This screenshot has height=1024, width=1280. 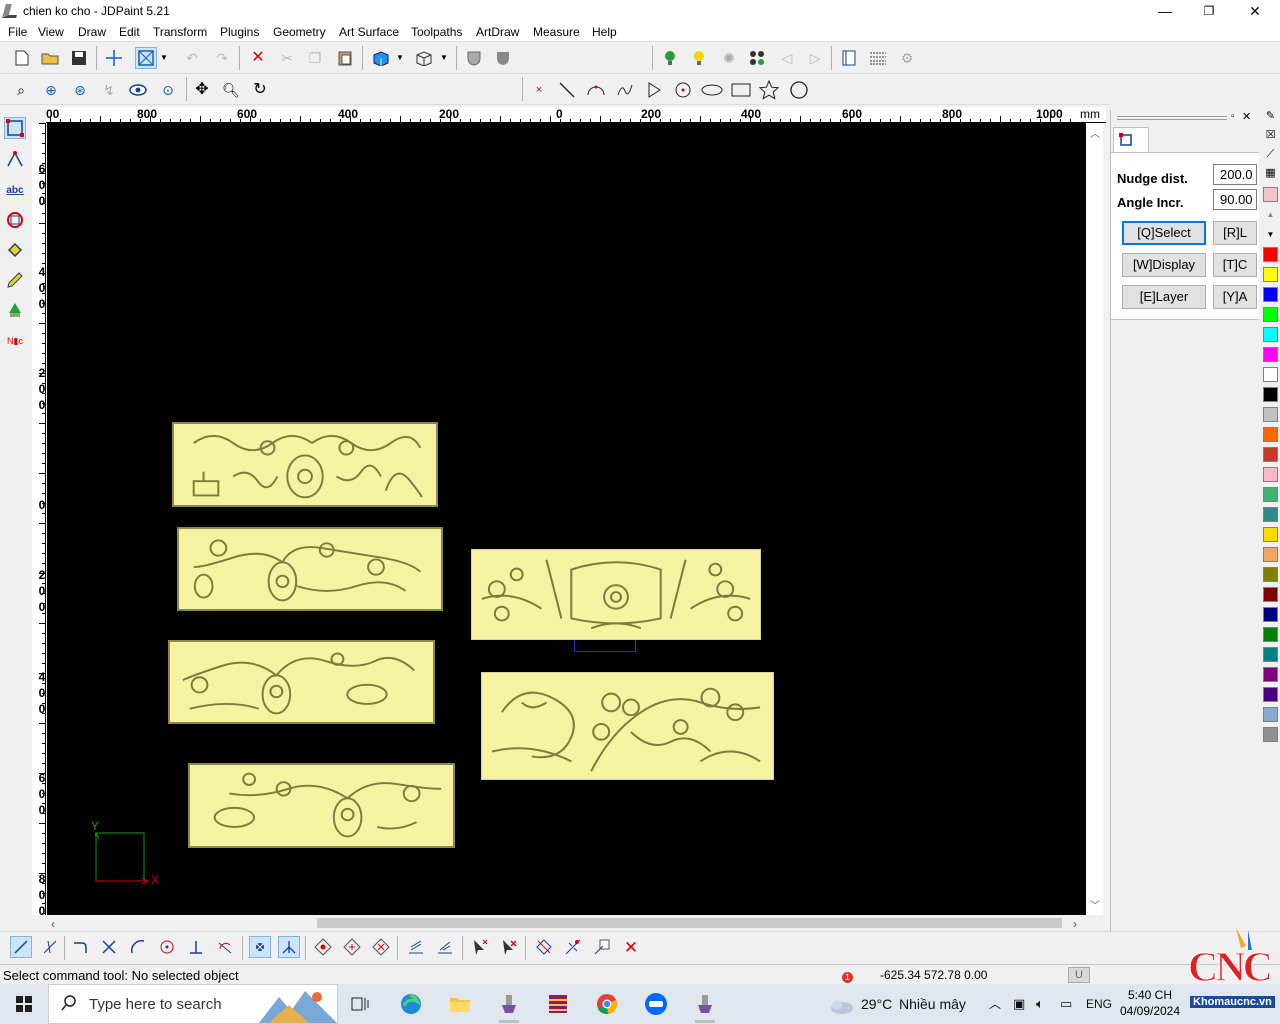 I want to click on color-swatch-current, so click(x=1270, y=194).